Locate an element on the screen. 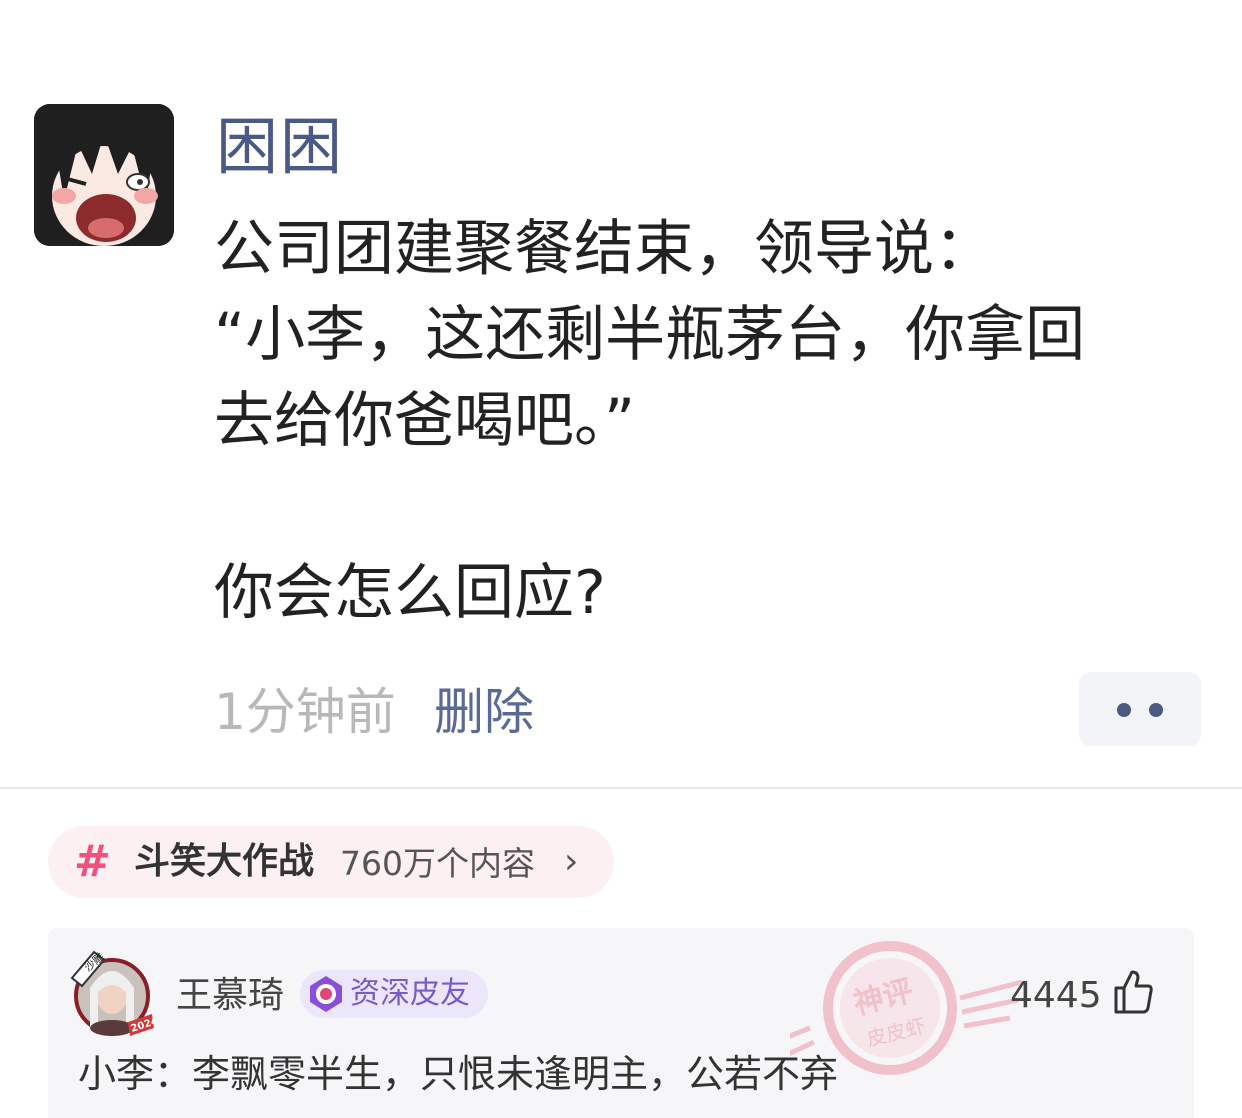 The height and width of the screenshot is (1118, 1242). post-line: 你会怎么回应? is located at coordinates (410, 593).